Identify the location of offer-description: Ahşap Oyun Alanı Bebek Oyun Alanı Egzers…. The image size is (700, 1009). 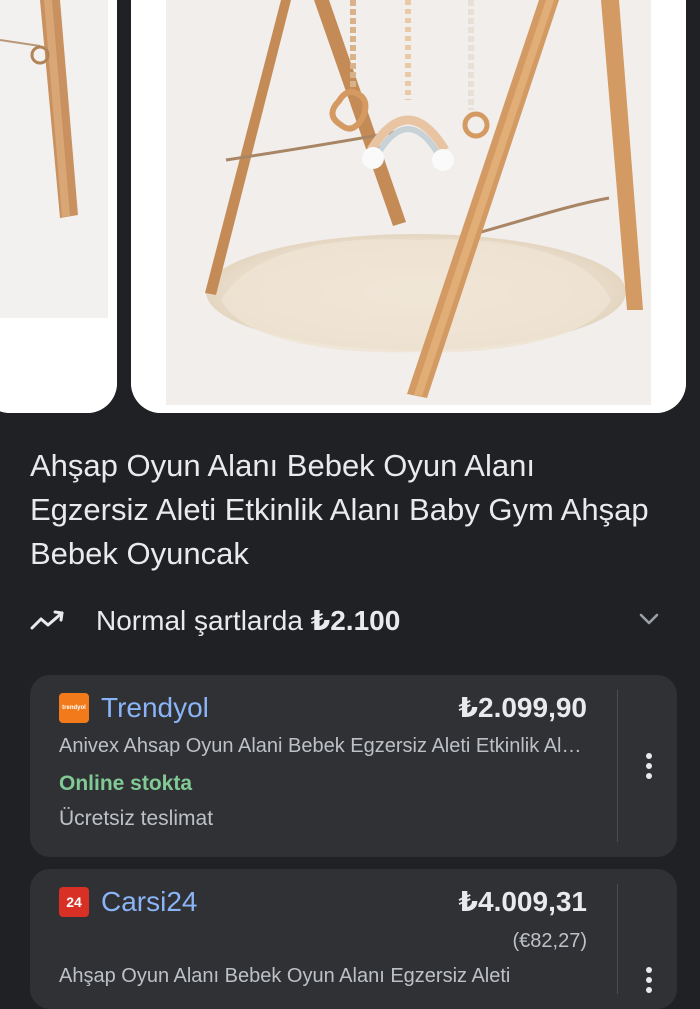
(285, 976).